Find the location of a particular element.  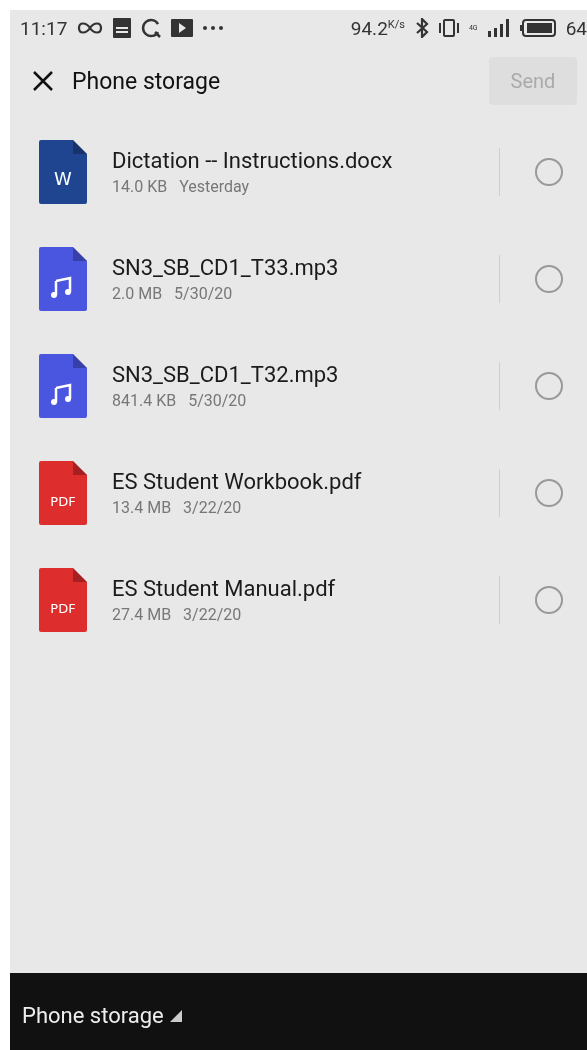

file-size: 841.4 KB is located at coordinates (144, 400).